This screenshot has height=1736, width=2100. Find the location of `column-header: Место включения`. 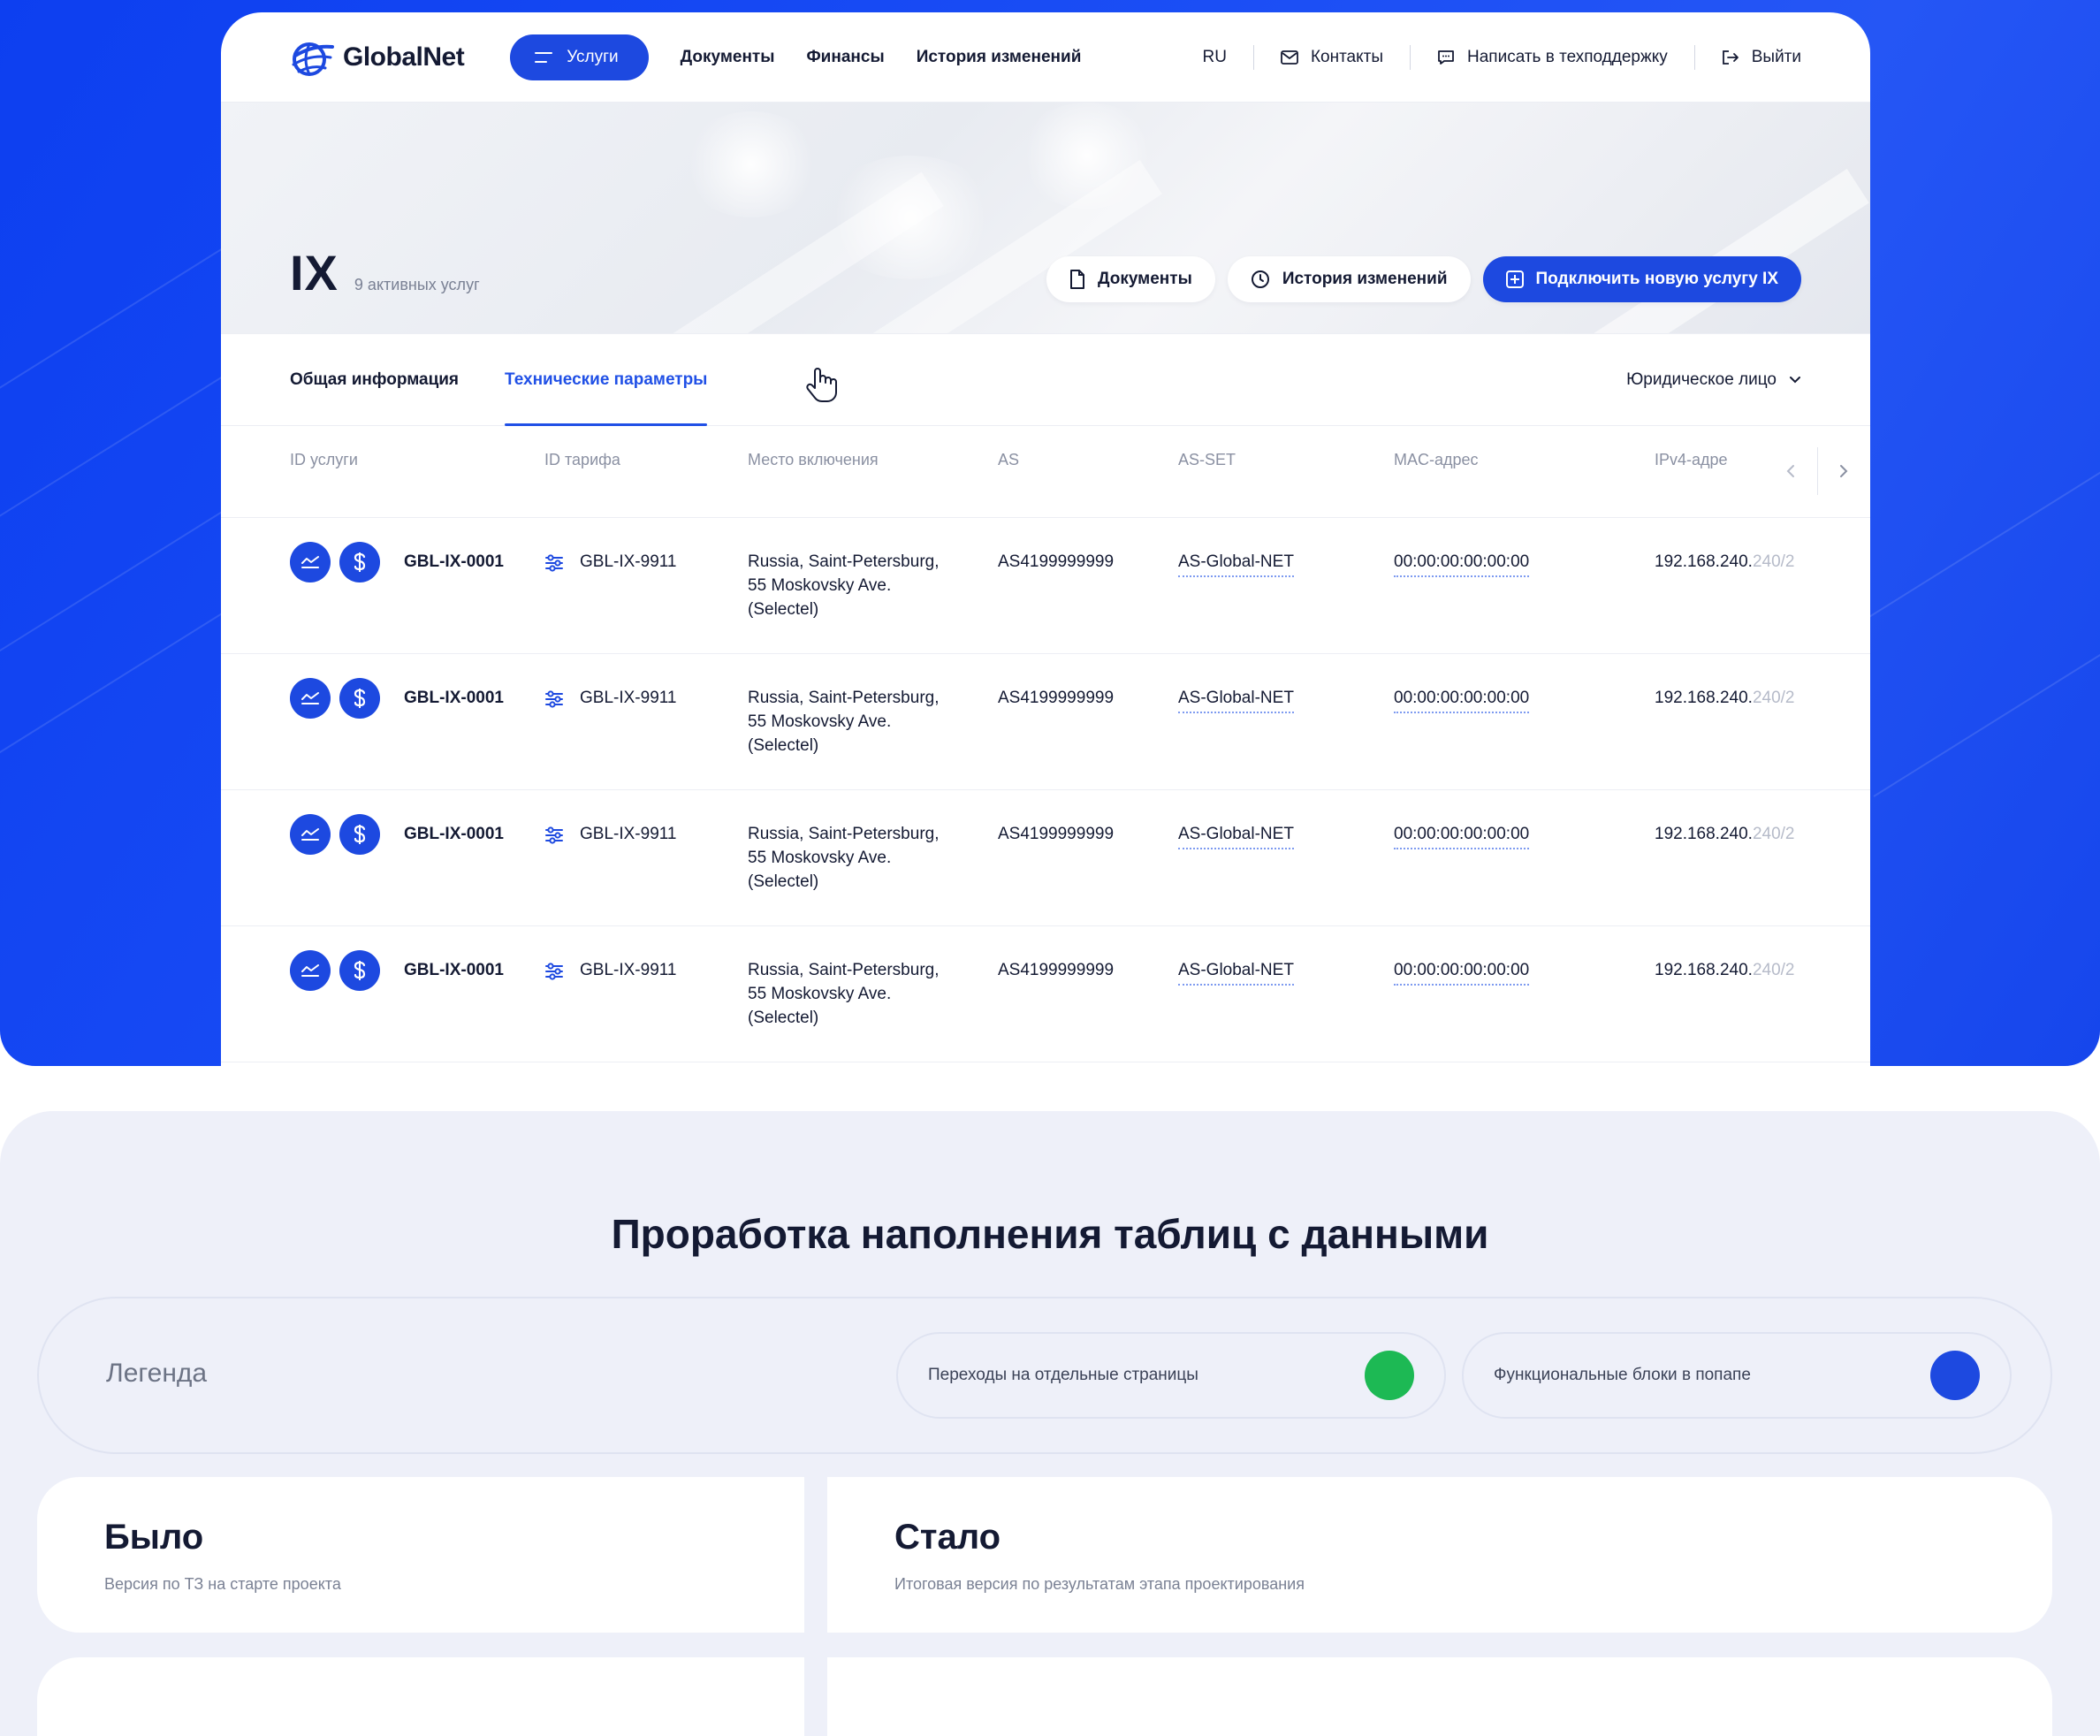

column-header: Место включения is located at coordinates (813, 460).